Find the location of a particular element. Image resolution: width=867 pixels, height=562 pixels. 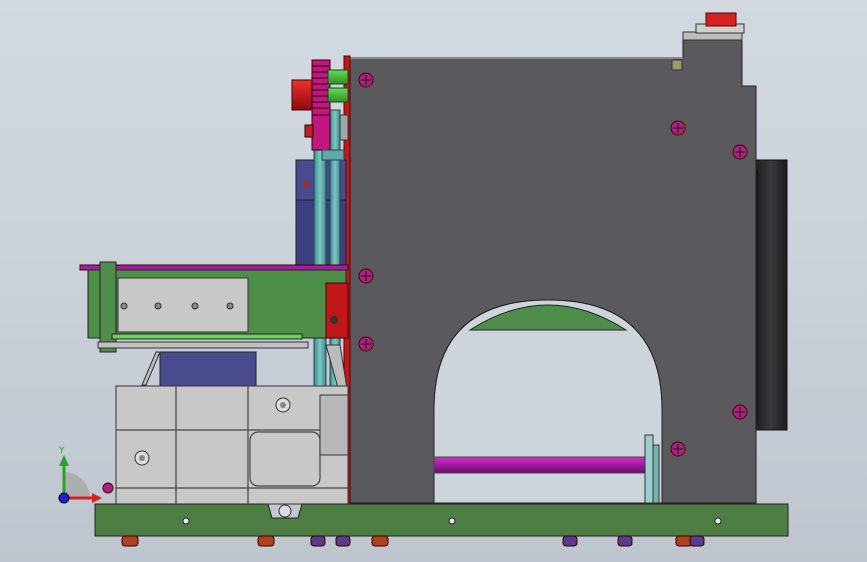

gearbox-housing is located at coordinates (232, 445).